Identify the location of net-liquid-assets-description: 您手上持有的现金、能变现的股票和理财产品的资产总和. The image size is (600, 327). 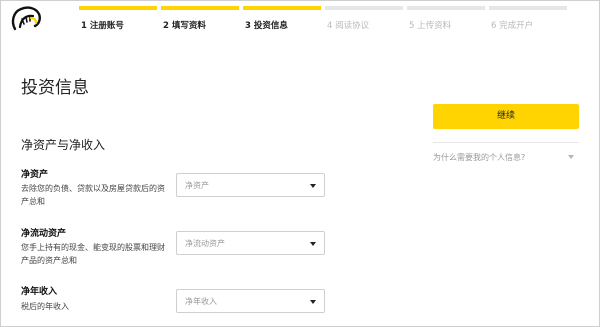
(93, 254).